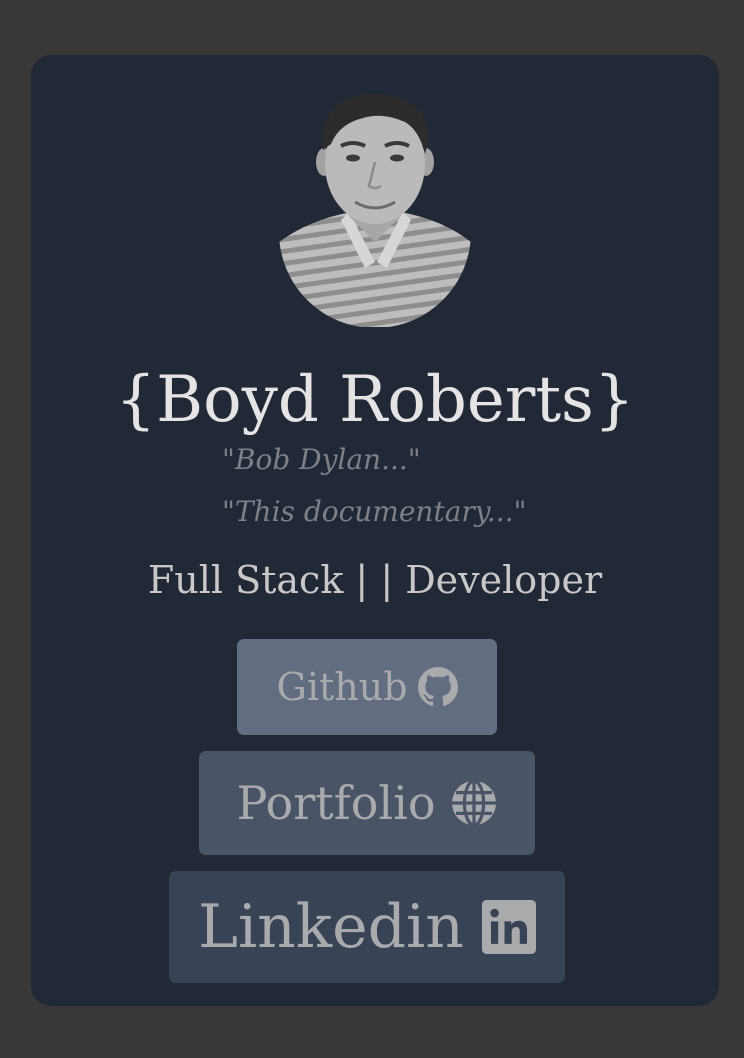 Image resolution: width=744 pixels, height=1058 pixels. I want to click on portfolio-button: Portfolio, so click(367, 803).